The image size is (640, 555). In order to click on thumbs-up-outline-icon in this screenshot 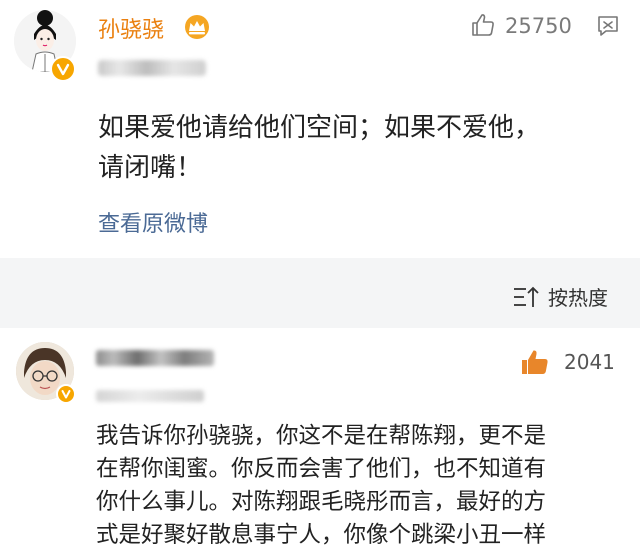, I will do `click(483, 25)`.